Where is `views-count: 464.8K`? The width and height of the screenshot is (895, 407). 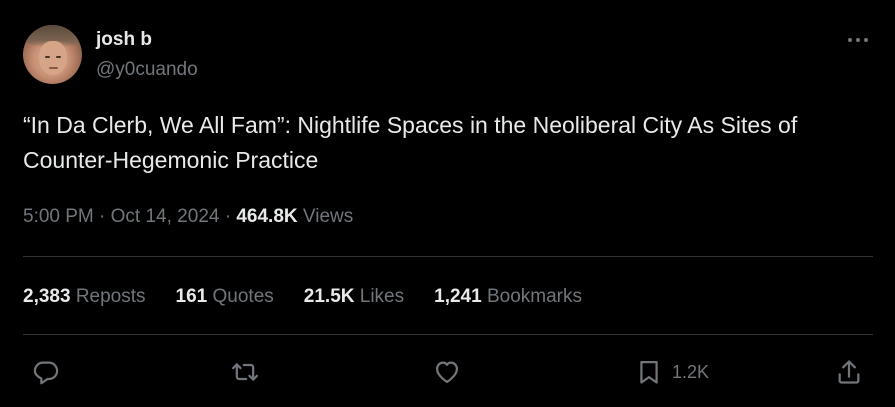 views-count: 464.8K is located at coordinates (267, 216).